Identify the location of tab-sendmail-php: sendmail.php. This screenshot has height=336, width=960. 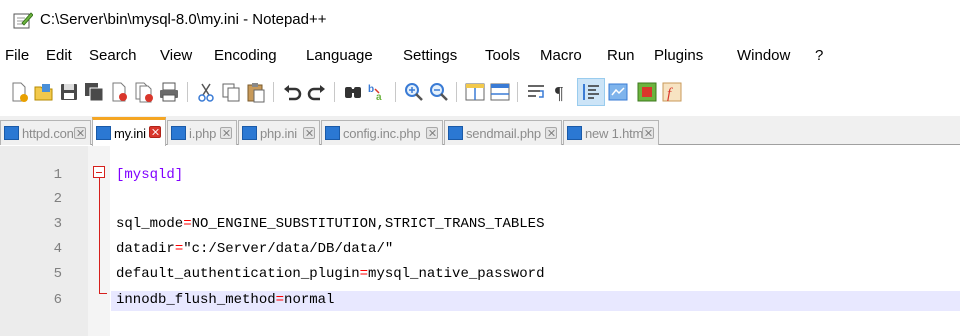
(503, 132).